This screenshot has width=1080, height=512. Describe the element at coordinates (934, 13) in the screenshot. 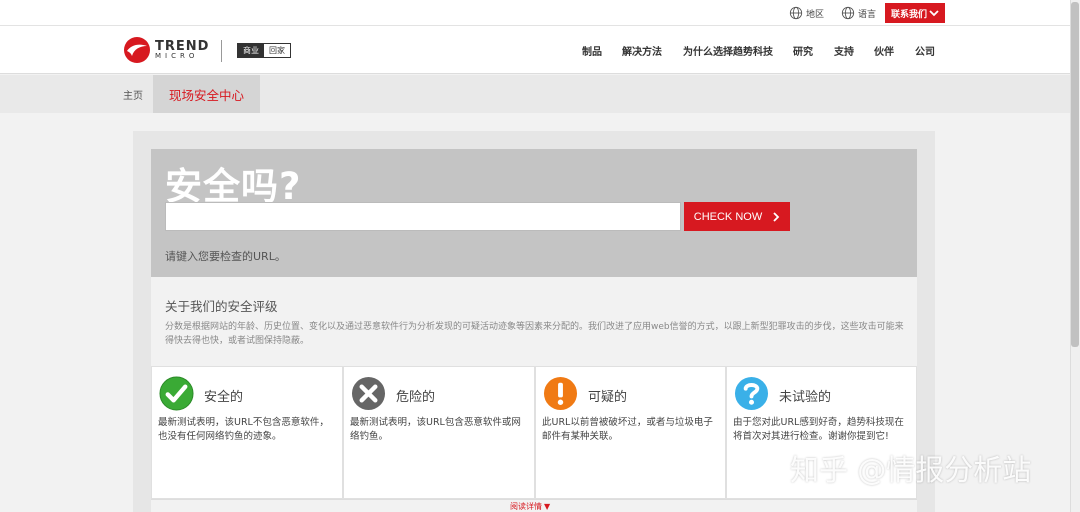

I see `chevron-down-icon` at that location.